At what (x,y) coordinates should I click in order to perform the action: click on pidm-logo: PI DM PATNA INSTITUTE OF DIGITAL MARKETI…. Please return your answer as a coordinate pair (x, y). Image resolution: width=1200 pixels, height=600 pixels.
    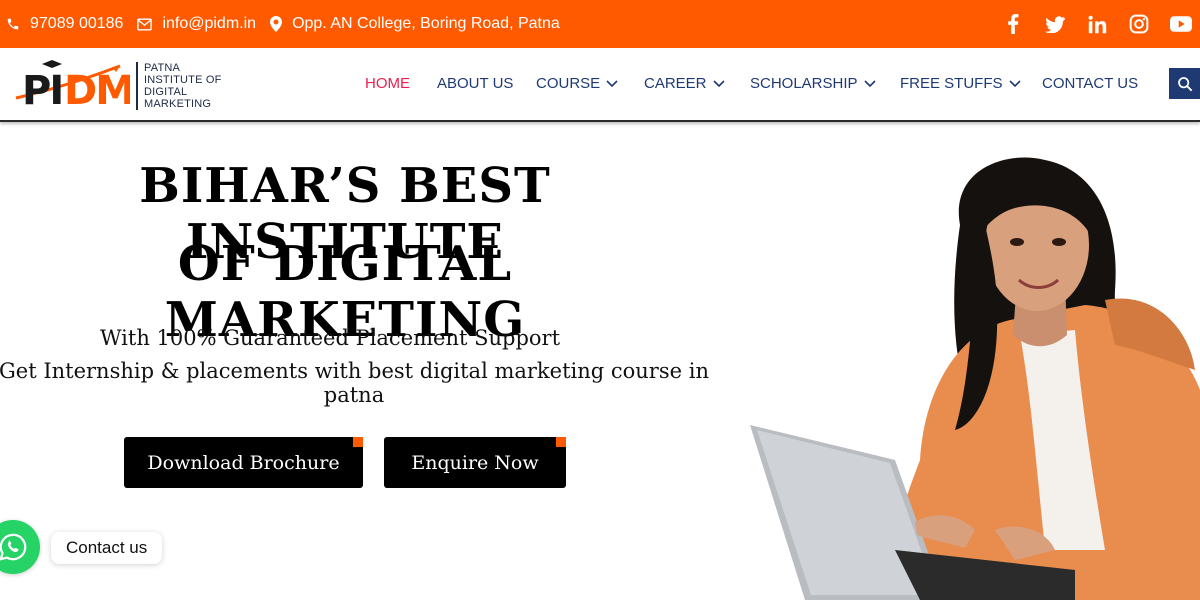
    Looking at the image, I should click on (127, 84).